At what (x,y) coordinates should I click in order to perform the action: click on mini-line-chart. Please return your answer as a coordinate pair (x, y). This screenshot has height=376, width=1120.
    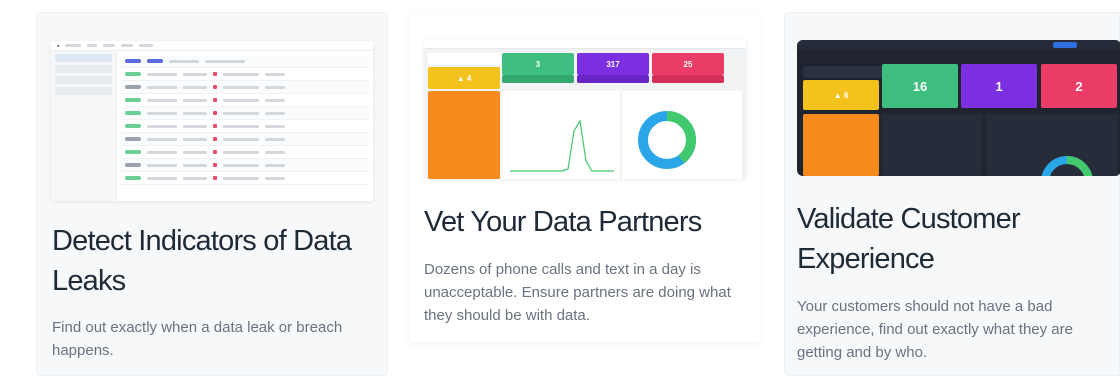
    Looking at the image, I should click on (562, 145).